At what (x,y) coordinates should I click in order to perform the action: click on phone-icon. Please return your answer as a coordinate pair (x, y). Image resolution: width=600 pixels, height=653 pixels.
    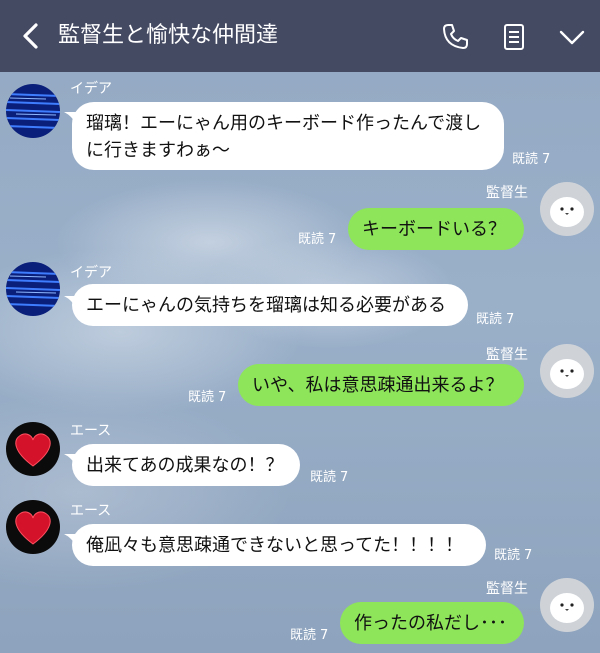
    Looking at the image, I should click on (455, 37).